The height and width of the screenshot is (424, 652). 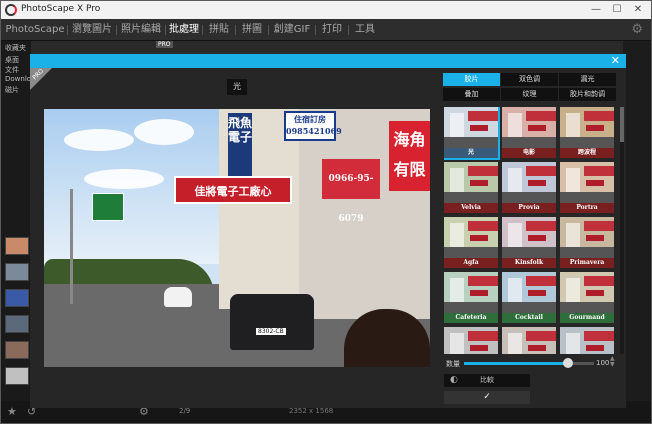 I want to click on road-sign, so click(x=108, y=207).